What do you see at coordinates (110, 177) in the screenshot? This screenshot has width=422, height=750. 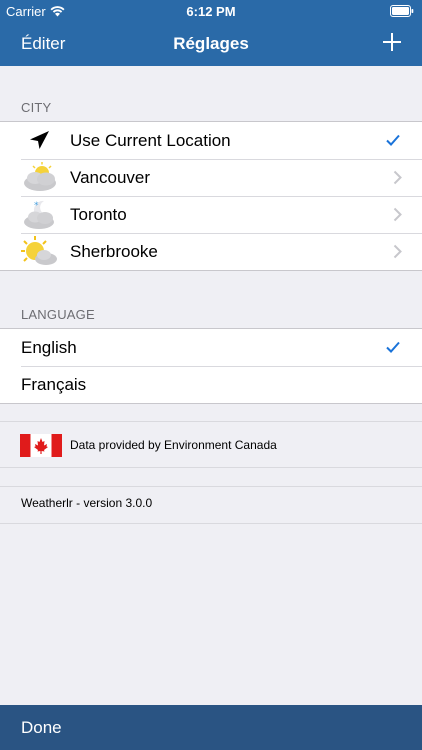 I see `city-row-label: Vancouver` at bounding box center [110, 177].